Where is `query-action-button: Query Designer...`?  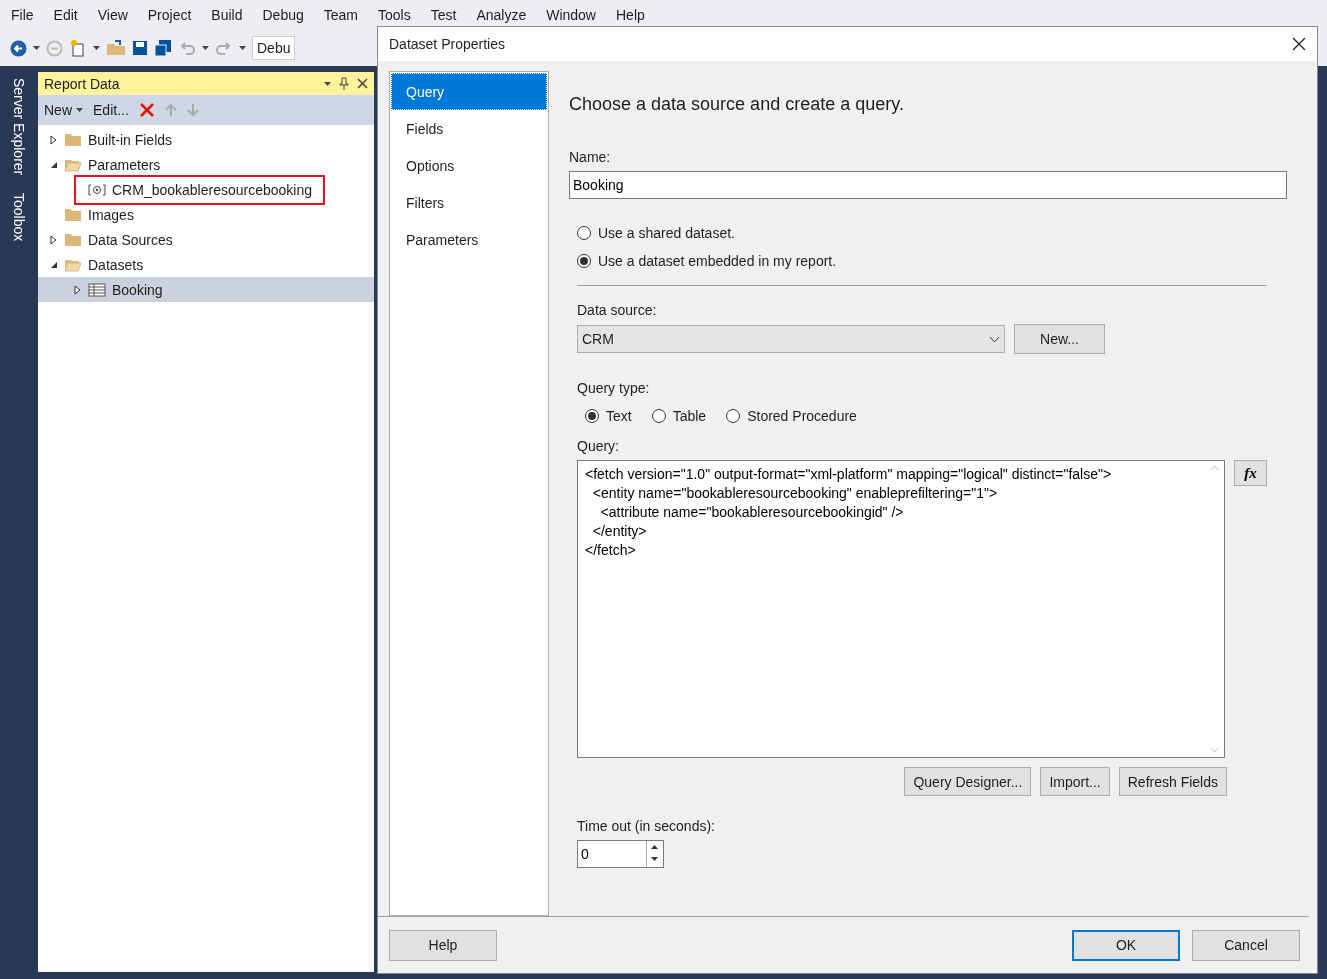
query-action-button: Query Designer... is located at coordinates (968, 781).